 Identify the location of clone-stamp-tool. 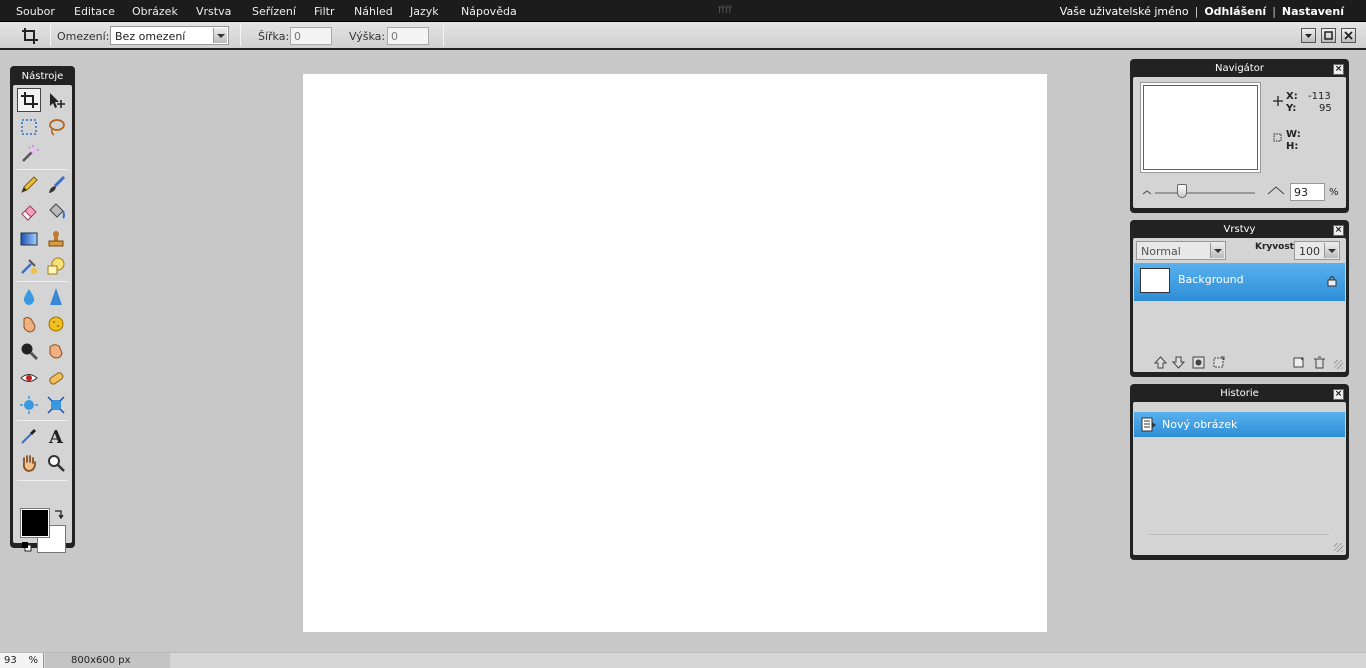
(56, 239).